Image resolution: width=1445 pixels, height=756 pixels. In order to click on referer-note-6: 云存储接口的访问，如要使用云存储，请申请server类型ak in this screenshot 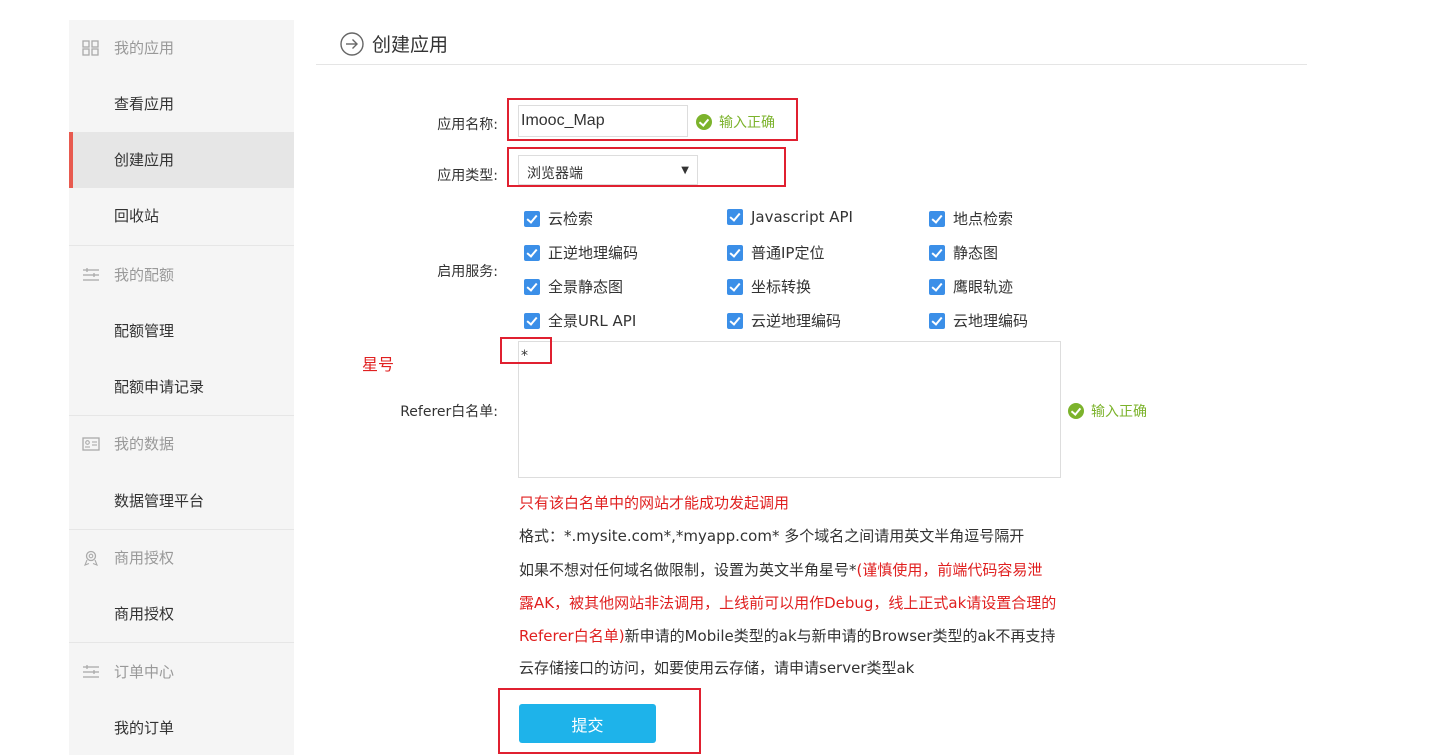, I will do `click(717, 668)`.